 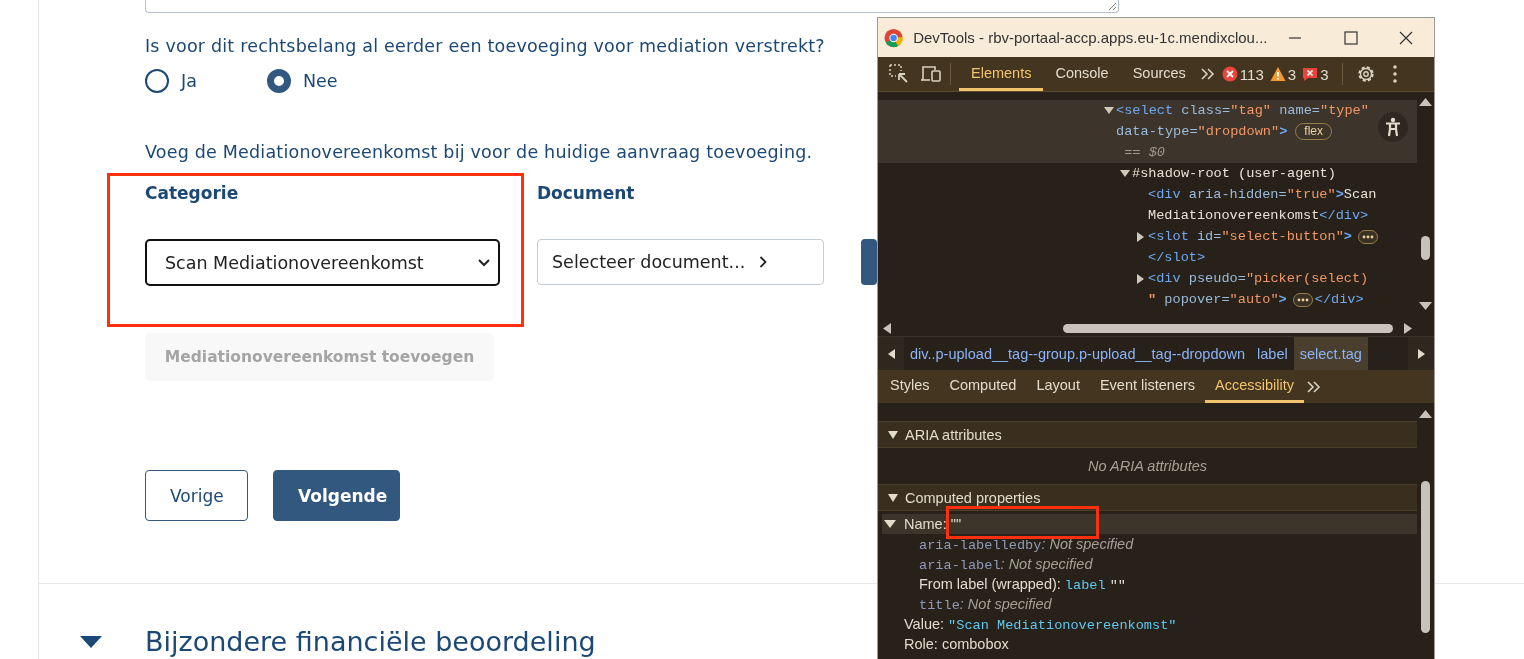 What do you see at coordinates (1159, 74) in the screenshot?
I see `devtools-tab: Sources` at bounding box center [1159, 74].